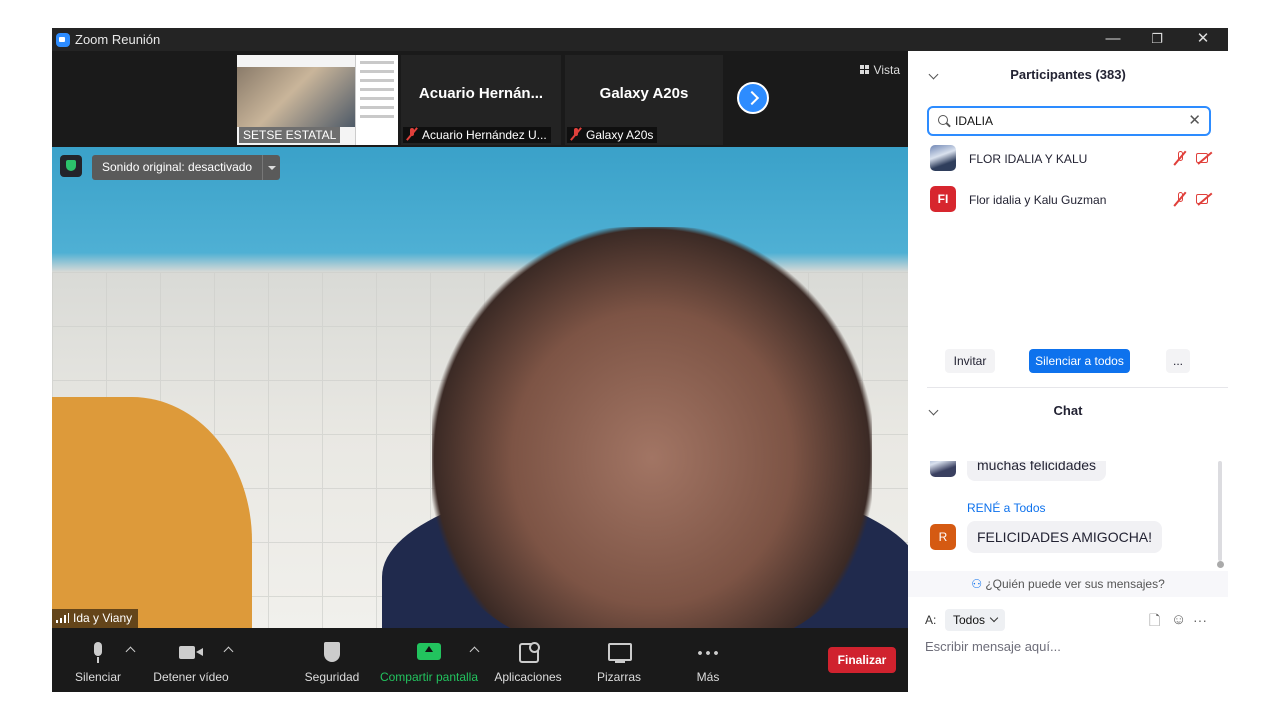  What do you see at coordinates (619, 653) in the screenshot?
I see `whiteboard-icon` at bounding box center [619, 653].